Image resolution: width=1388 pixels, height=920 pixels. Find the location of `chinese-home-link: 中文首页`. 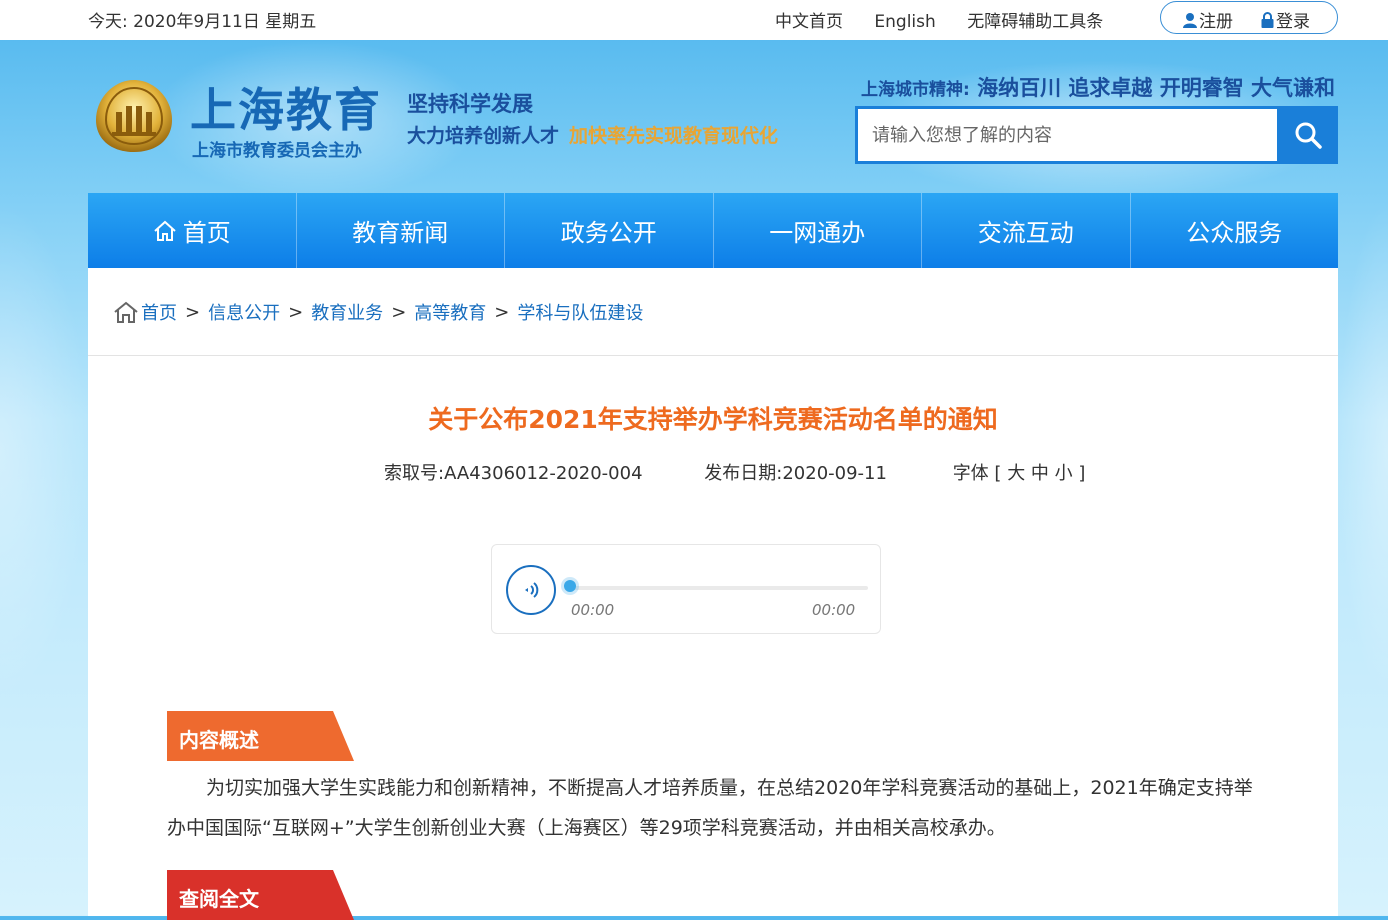

chinese-home-link: 中文首页 is located at coordinates (809, 22).